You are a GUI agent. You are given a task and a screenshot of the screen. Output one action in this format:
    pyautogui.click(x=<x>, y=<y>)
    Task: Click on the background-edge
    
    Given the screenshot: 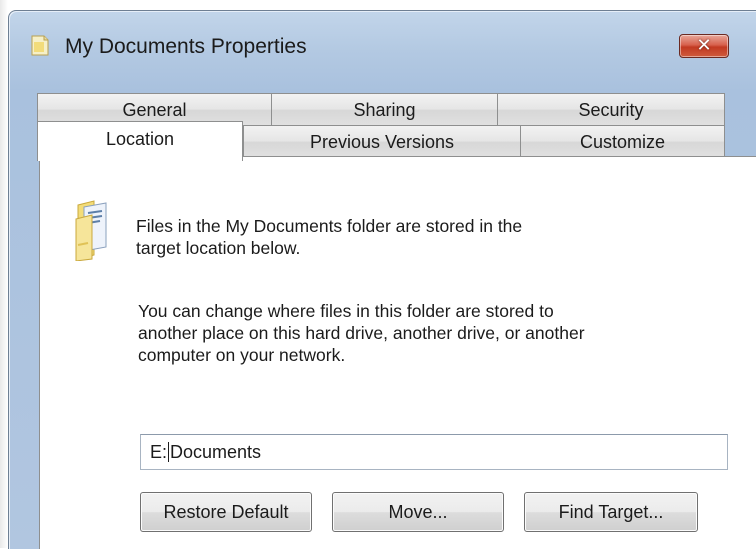 What is the action you would take?
    pyautogui.click(x=4, y=274)
    